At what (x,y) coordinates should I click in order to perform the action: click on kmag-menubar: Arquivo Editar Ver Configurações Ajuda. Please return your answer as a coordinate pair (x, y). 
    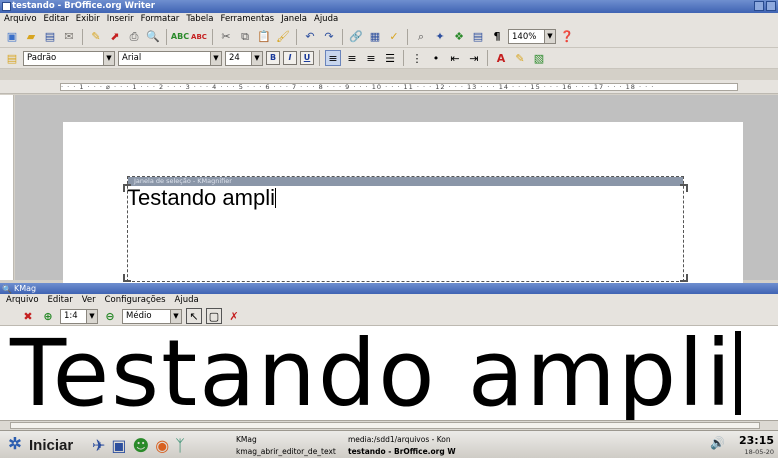
    Looking at the image, I should click on (389, 300).